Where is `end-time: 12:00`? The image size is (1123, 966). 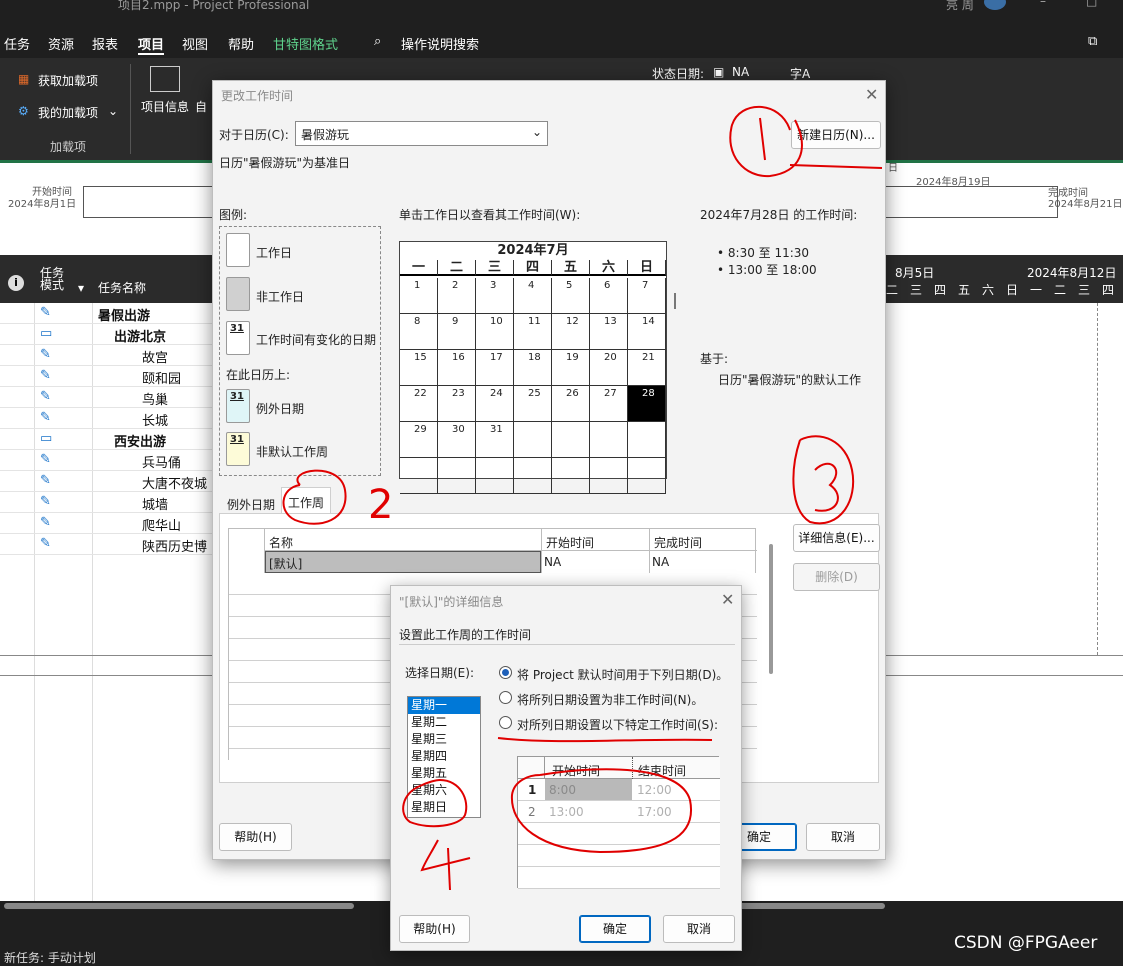
end-time: 12:00 is located at coordinates (654, 790).